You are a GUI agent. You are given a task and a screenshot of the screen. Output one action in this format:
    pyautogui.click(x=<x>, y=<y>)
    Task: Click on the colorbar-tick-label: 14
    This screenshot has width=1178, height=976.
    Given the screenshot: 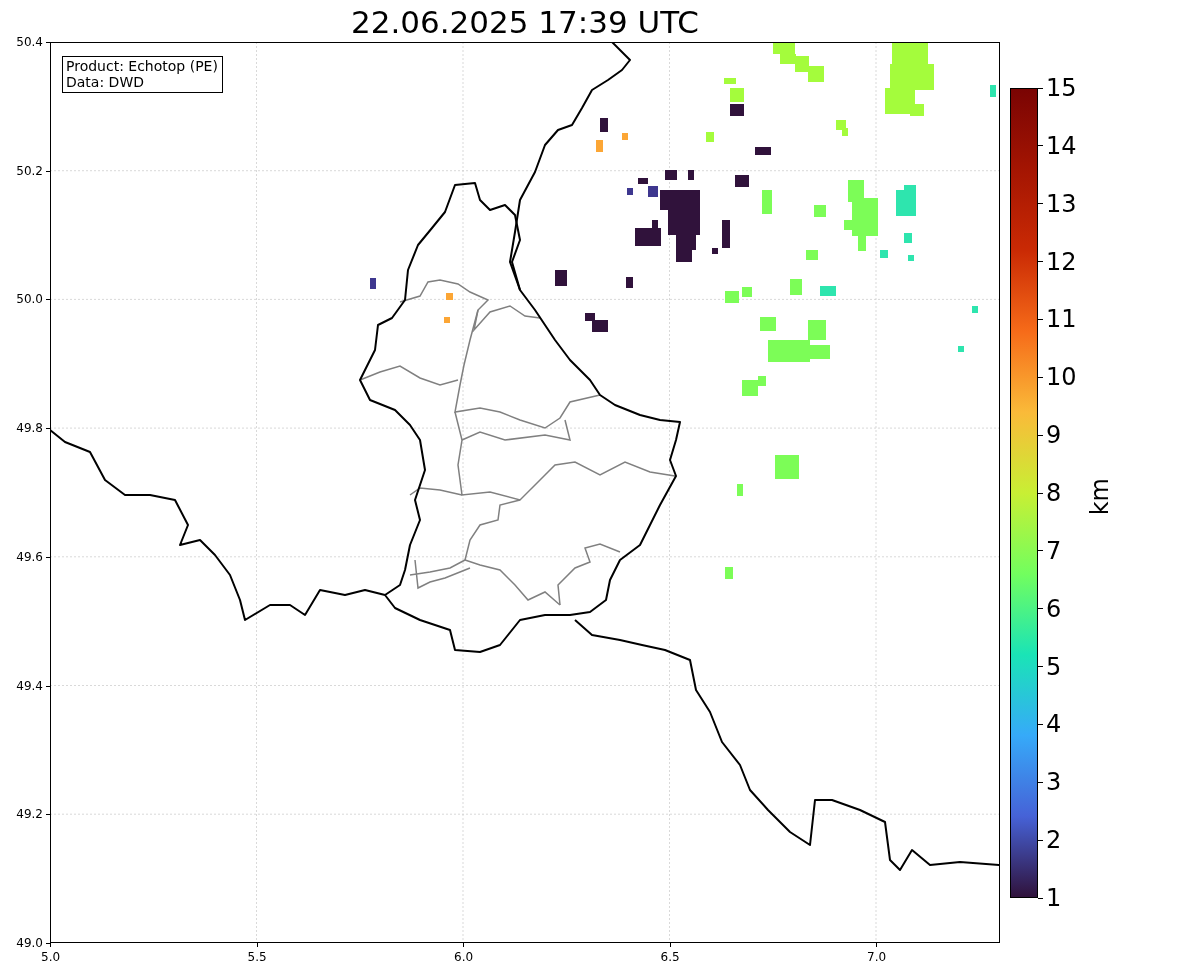 What is the action you would take?
    pyautogui.click(x=1061, y=145)
    